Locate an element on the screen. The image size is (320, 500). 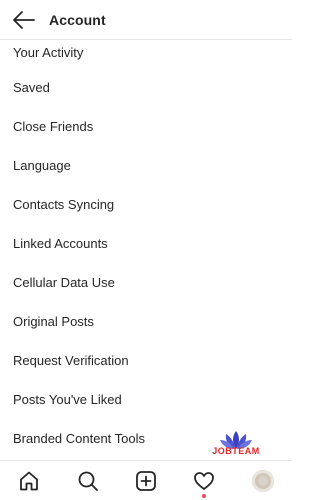
menu-item-close-friends: Close Friends is located at coordinates (146, 126).